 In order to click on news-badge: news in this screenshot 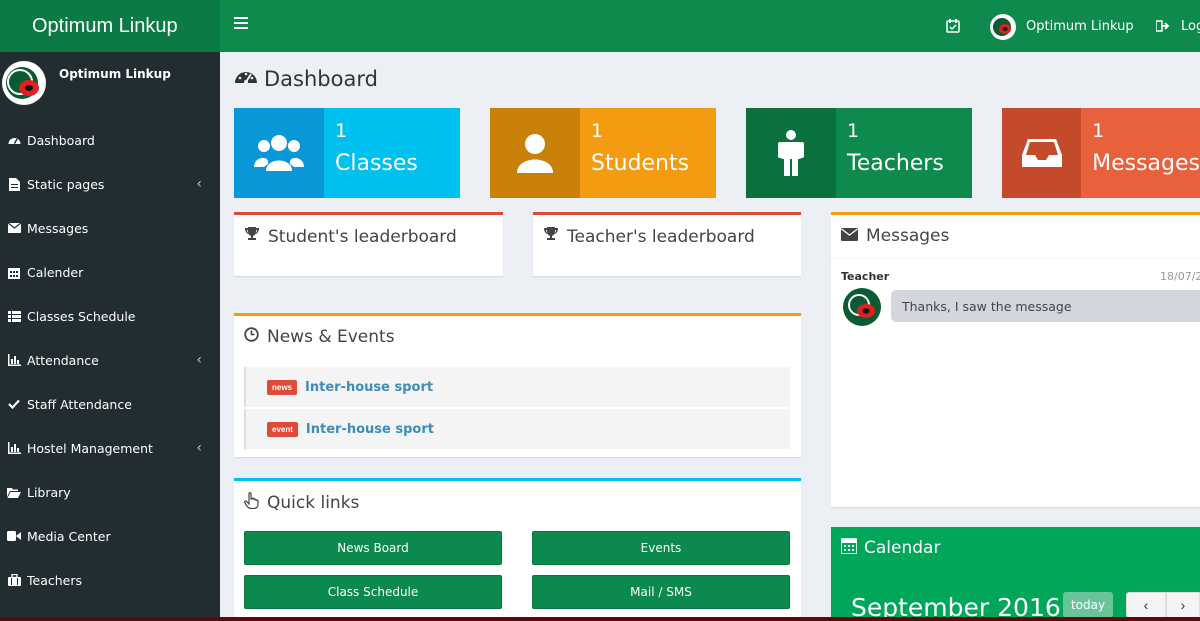, I will do `click(282, 387)`.